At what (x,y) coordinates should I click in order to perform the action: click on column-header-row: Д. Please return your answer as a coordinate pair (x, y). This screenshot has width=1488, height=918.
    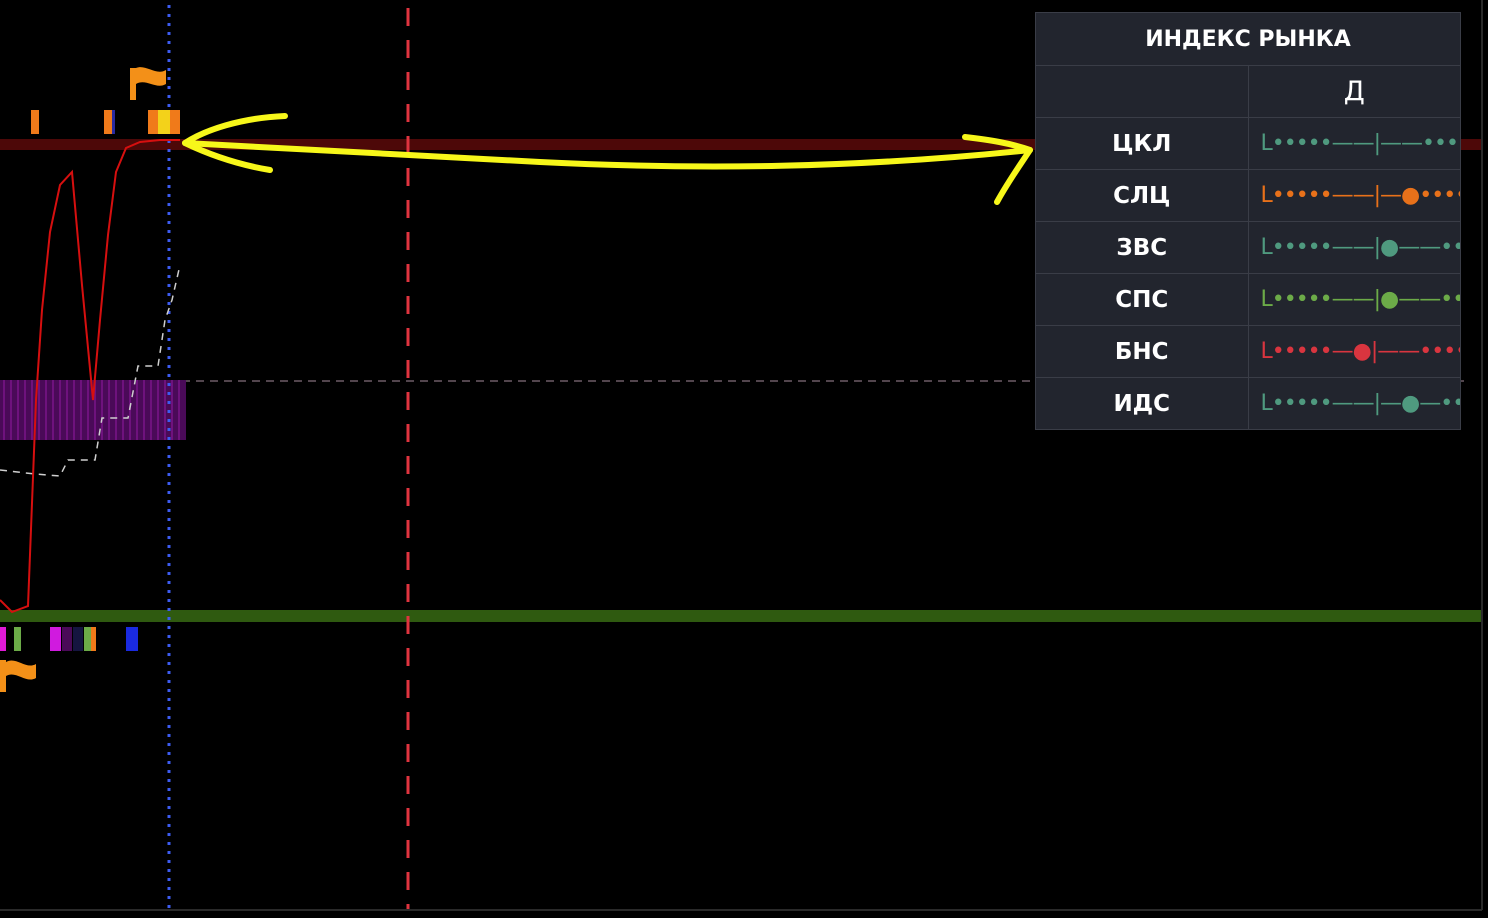
    Looking at the image, I should click on (1248, 91).